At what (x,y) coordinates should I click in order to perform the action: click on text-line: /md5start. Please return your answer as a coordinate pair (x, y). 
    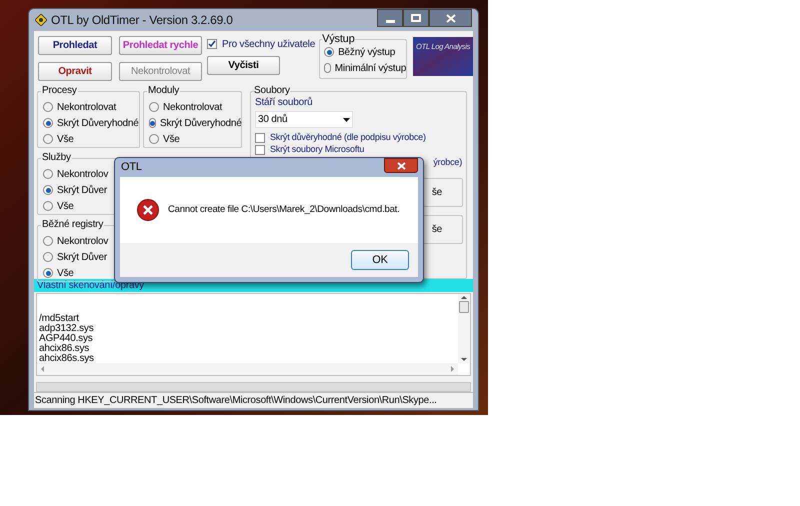
    Looking at the image, I should click on (59, 319).